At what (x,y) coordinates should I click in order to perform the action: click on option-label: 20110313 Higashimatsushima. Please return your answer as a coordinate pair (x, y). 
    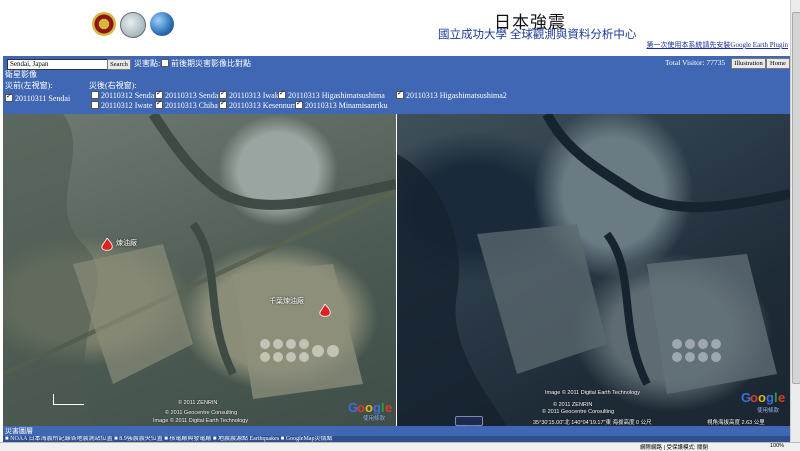
    Looking at the image, I should click on (336, 95).